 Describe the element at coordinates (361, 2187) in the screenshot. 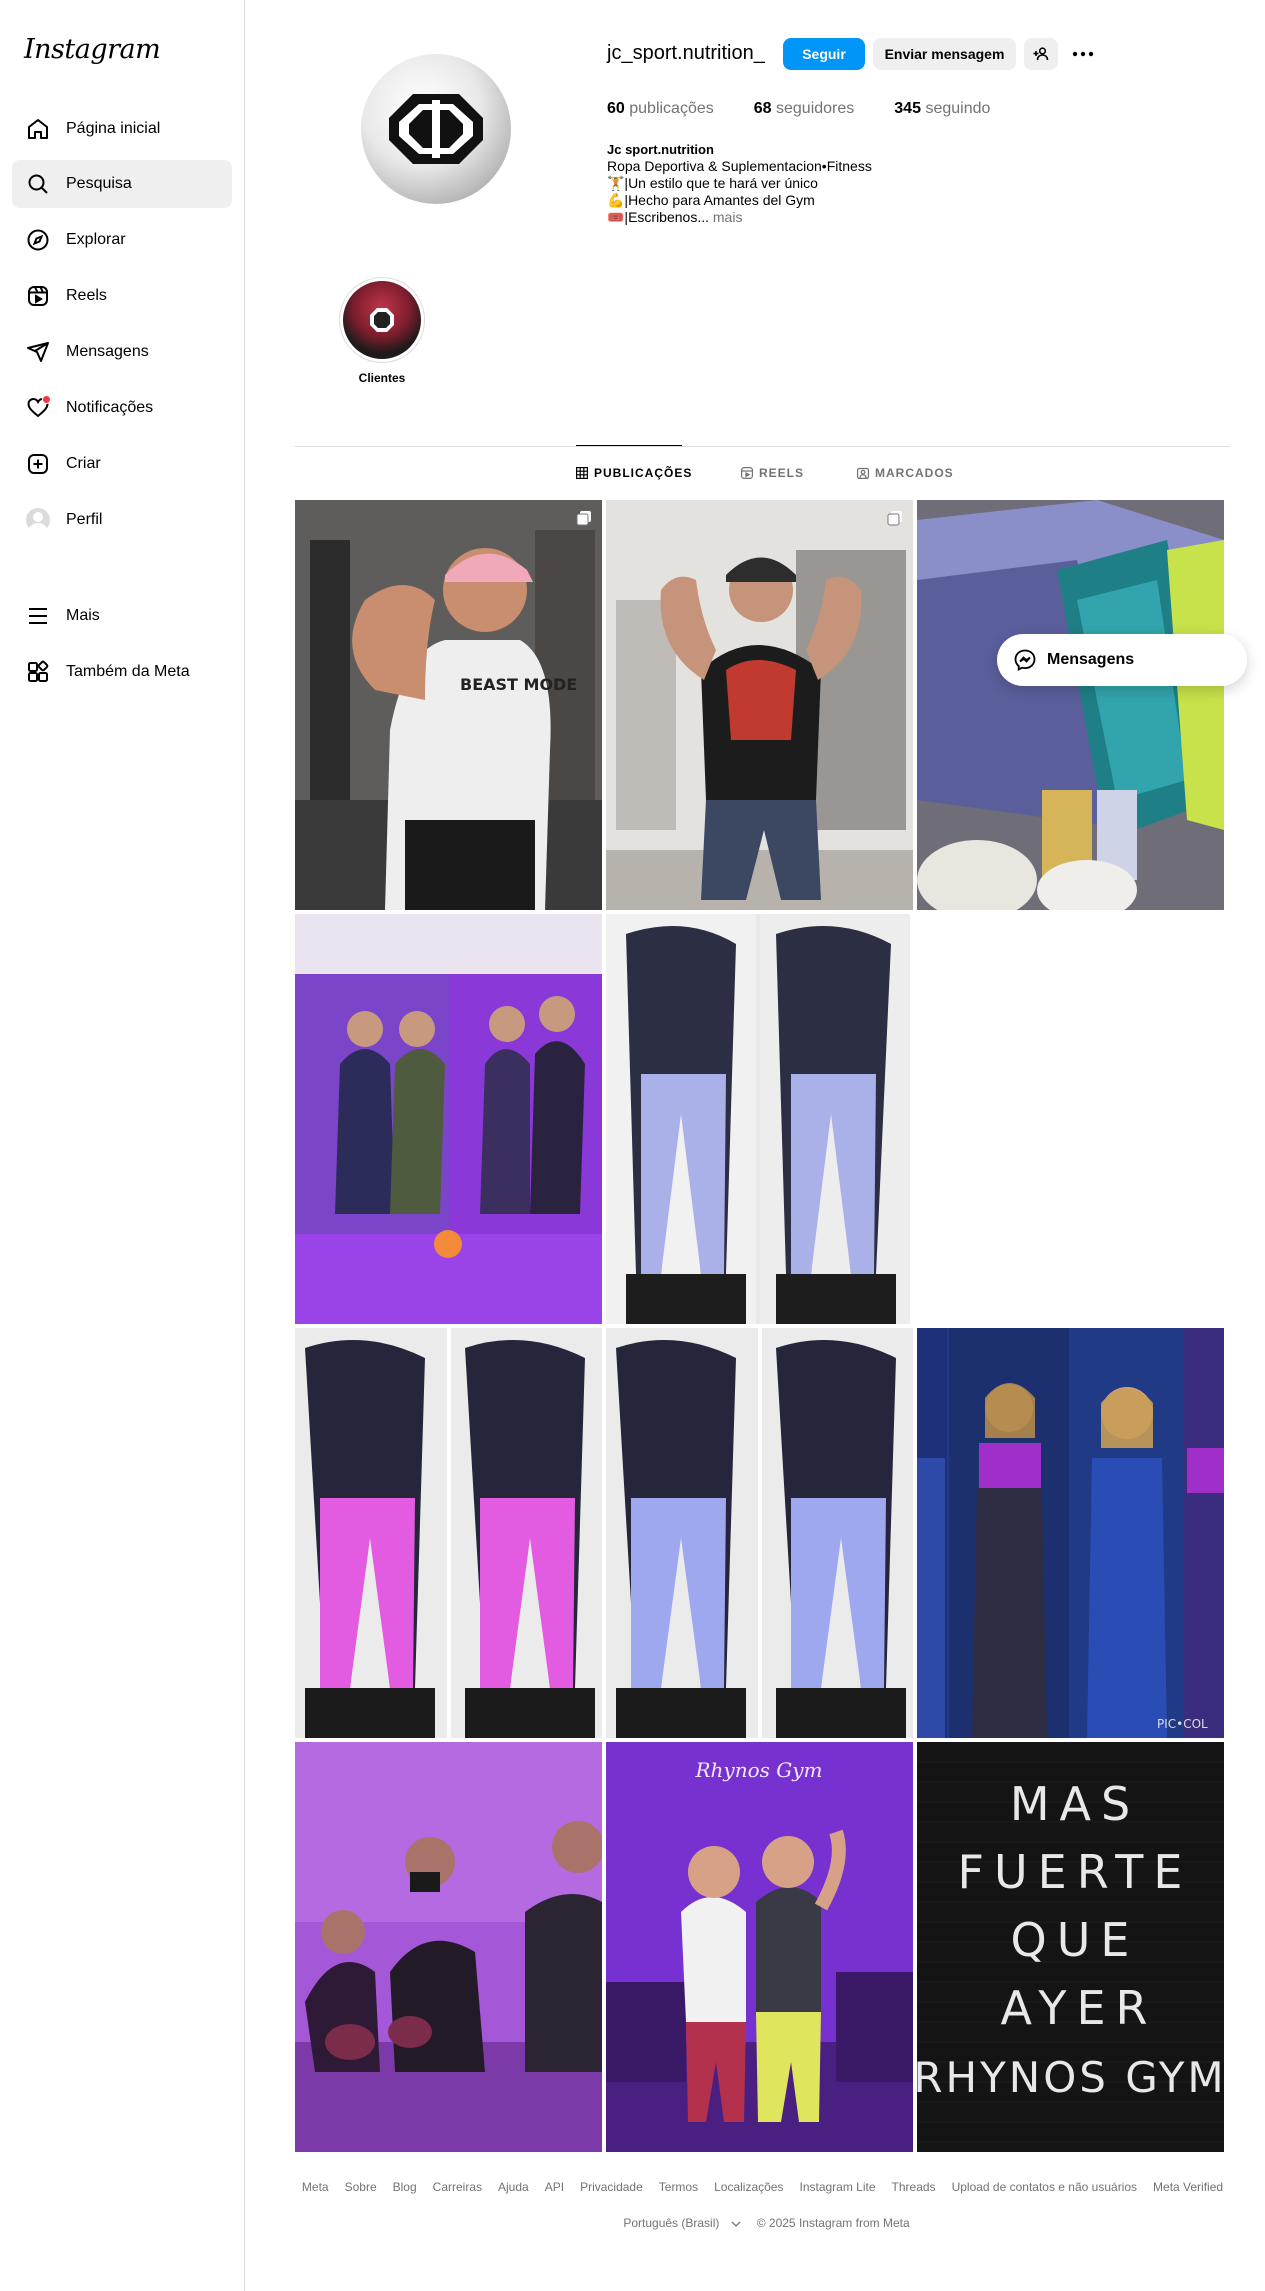

I see `footer-link: Sobre` at that location.